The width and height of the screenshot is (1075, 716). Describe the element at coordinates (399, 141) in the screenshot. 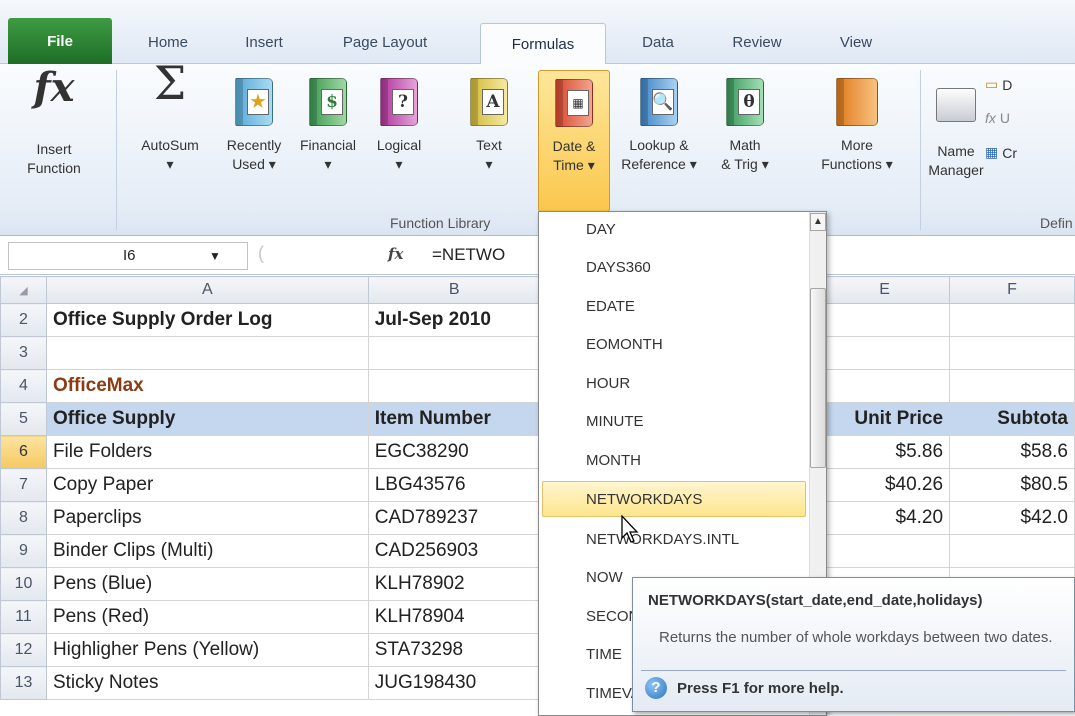

I see `logical-button: ? Logical ▾` at that location.